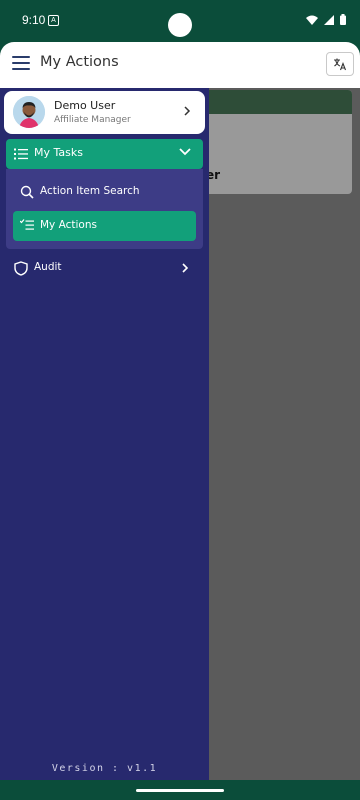 The height and width of the screenshot is (800, 360). What do you see at coordinates (22, 64) in the screenshot?
I see `hamburger-icon` at bounding box center [22, 64].